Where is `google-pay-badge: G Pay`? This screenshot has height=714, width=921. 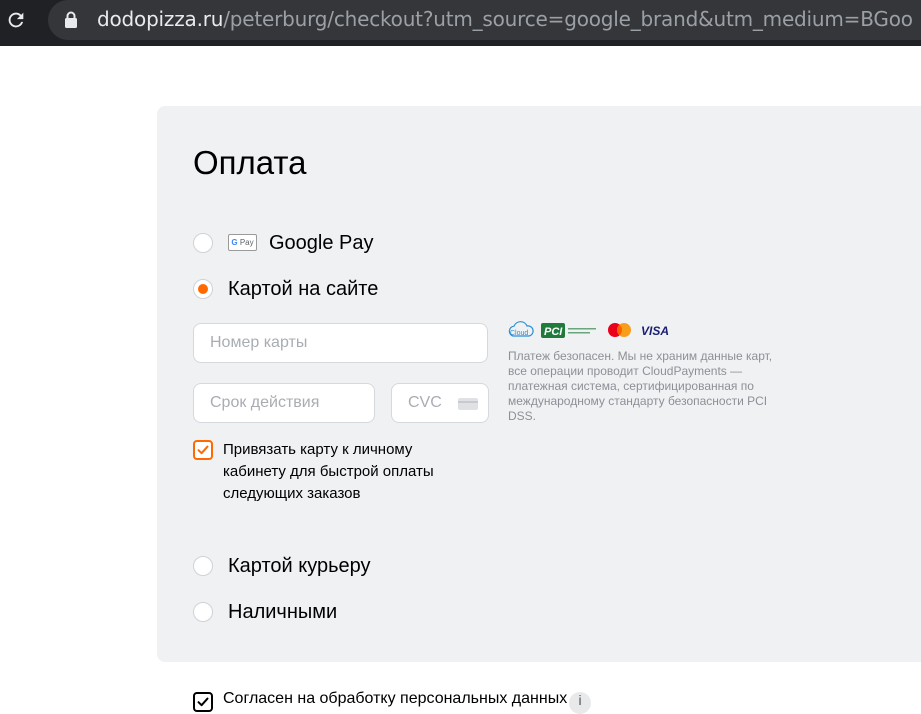 google-pay-badge: G Pay is located at coordinates (242, 242).